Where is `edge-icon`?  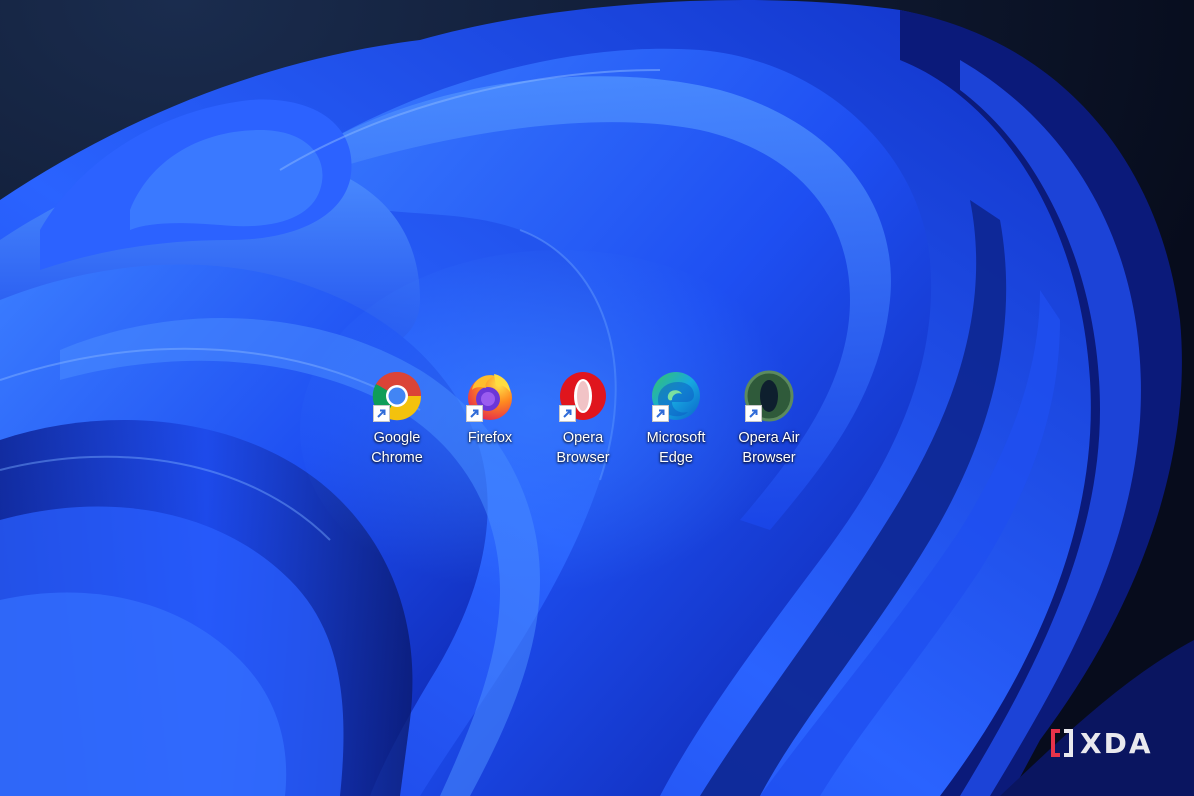 edge-icon is located at coordinates (676, 396).